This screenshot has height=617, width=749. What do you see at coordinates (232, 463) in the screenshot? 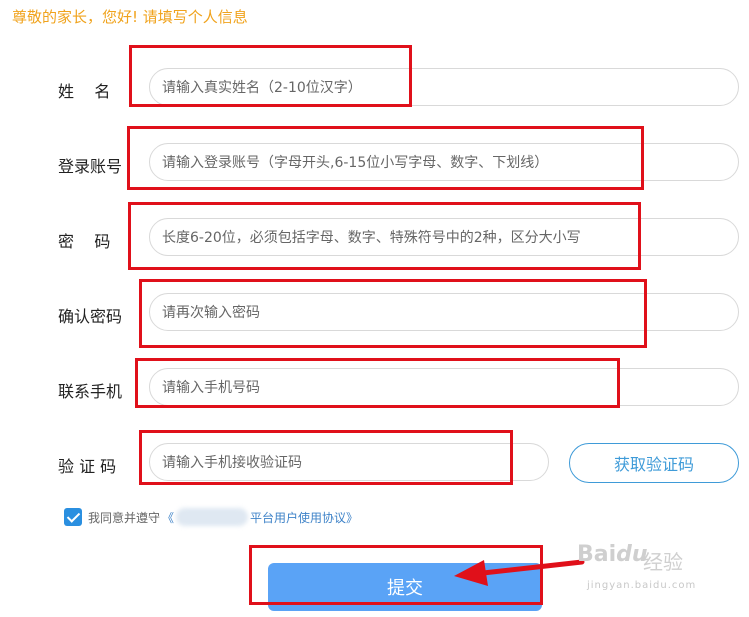
I see `code-placeholder: 请输入手机接收验证码` at bounding box center [232, 463].